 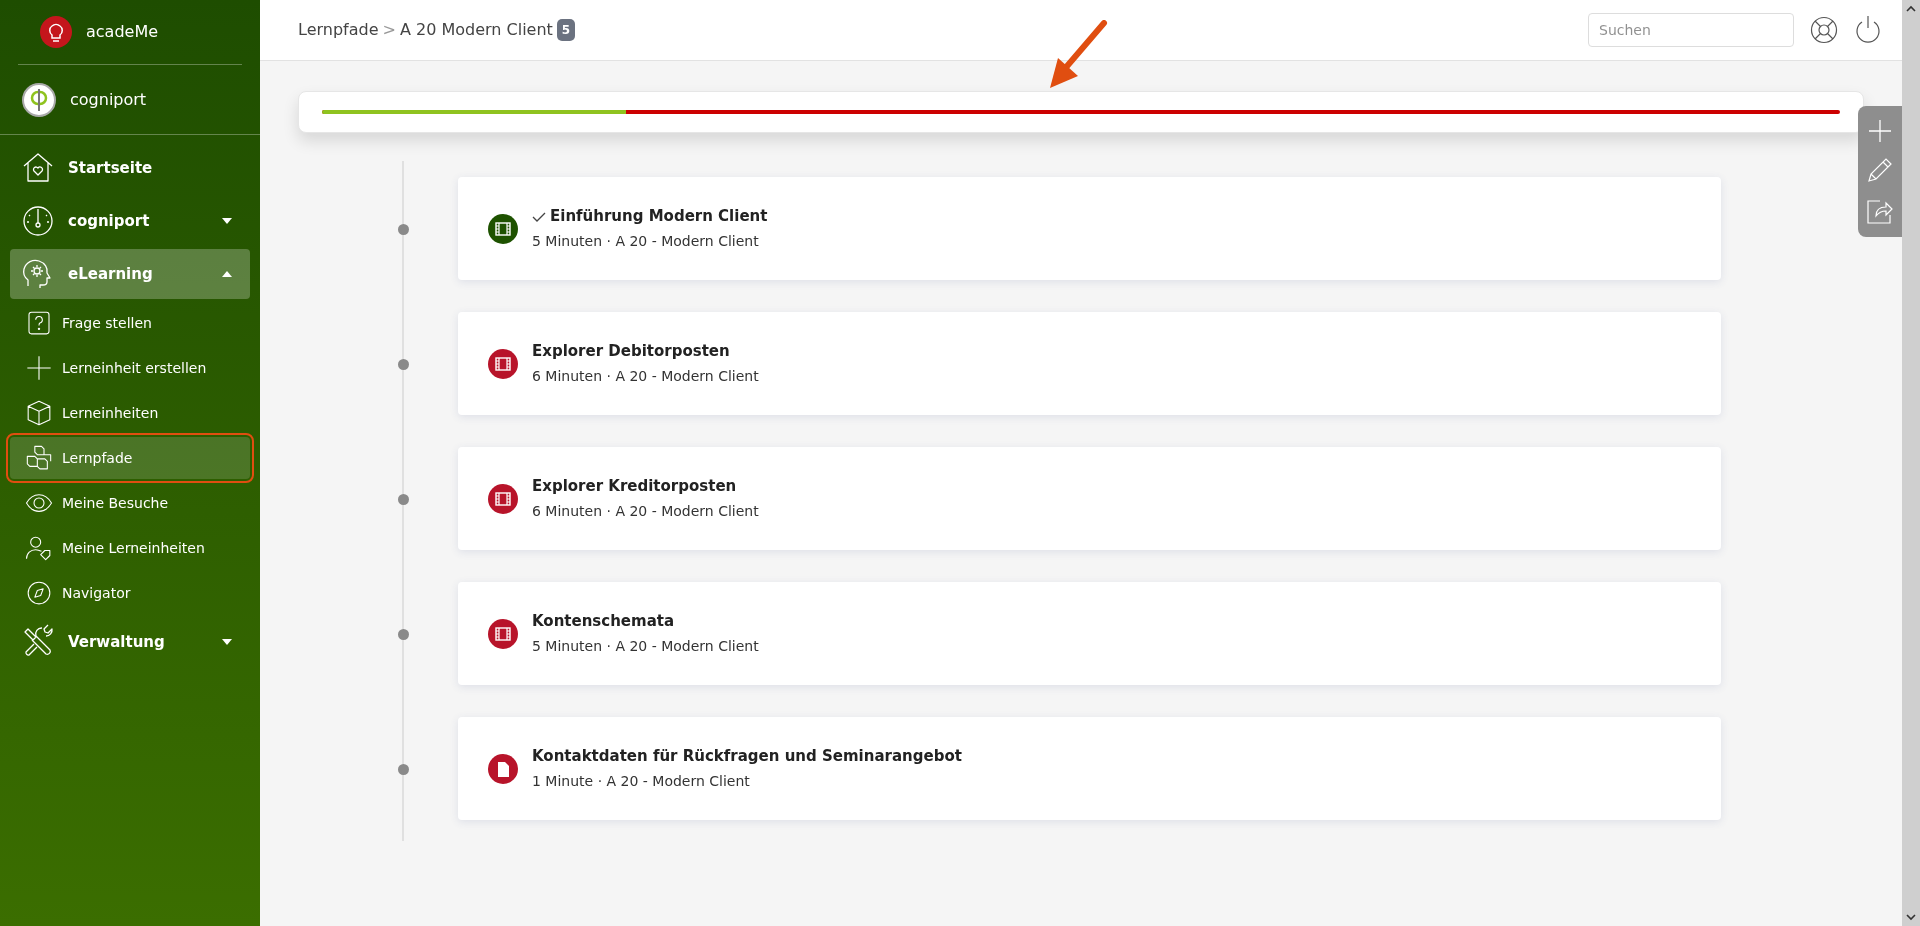 What do you see at coordinates (476, 30) in the screenshot?
I see `breadcrumb-current: A 20 Modern Client` at bounding box center [476, 30].